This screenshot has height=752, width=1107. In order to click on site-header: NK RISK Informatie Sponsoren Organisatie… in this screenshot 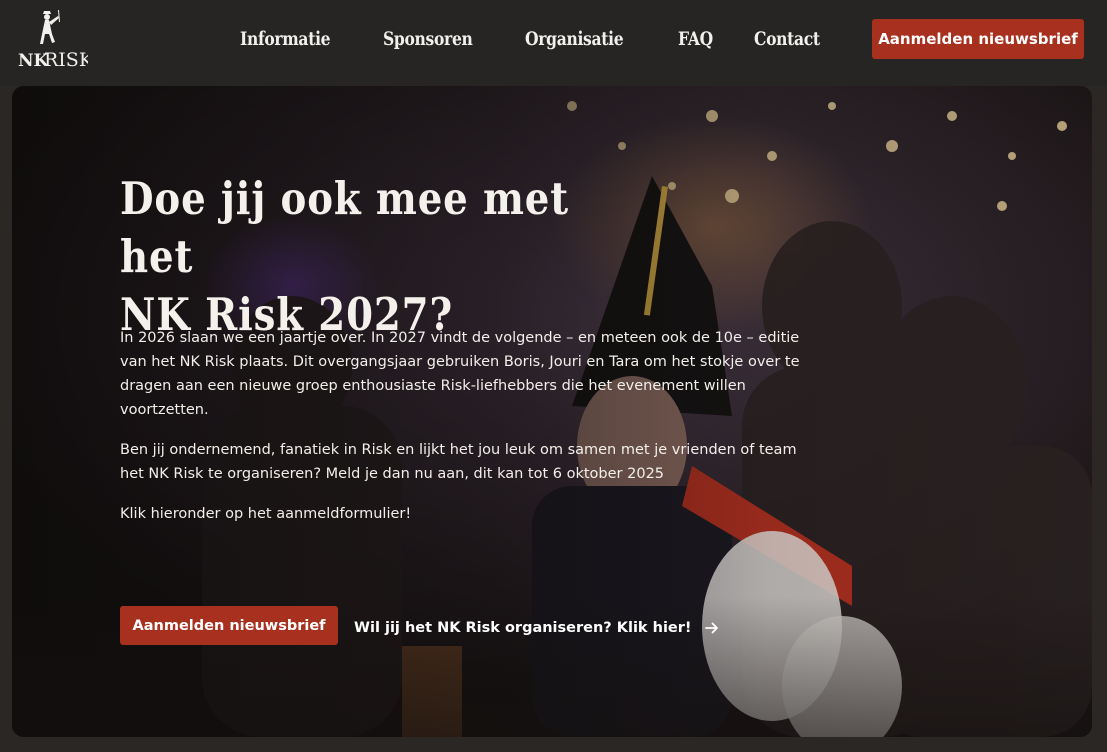, I will do `click(553, 43)`.